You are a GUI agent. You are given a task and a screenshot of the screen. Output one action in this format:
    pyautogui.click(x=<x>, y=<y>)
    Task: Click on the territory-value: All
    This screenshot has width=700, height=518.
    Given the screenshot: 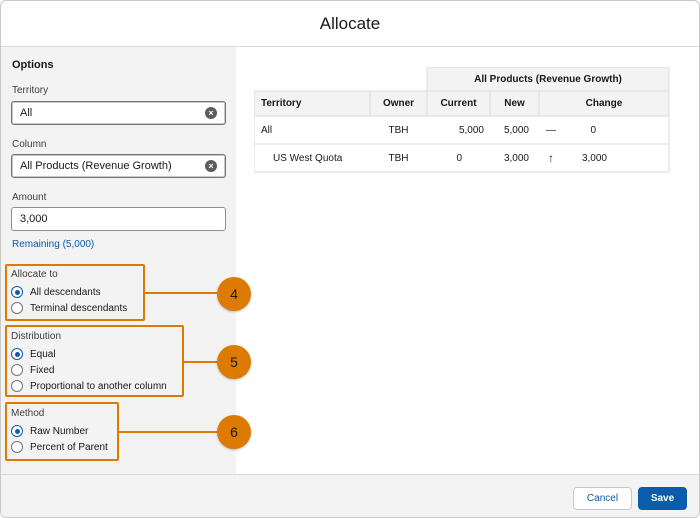 What is the action you would take?
    pyautogui.click(x=26, y=113)
    